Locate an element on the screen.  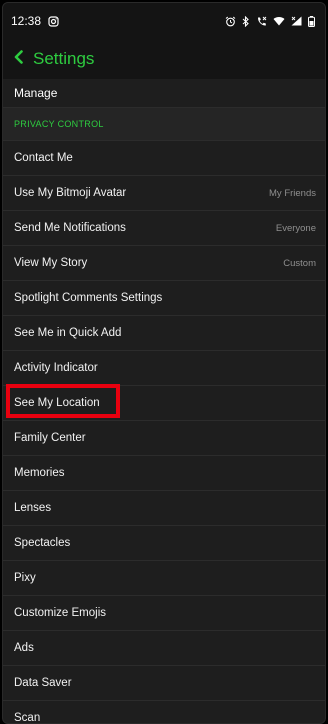
list-item-label: Use My Bitmoji Avatar is located at coordinates (70, 193).